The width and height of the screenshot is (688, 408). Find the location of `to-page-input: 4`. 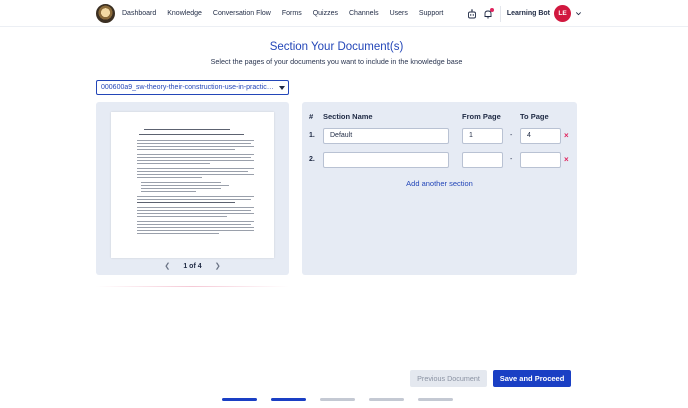

to-page-input: 4 is located at coordinates (540, 136).